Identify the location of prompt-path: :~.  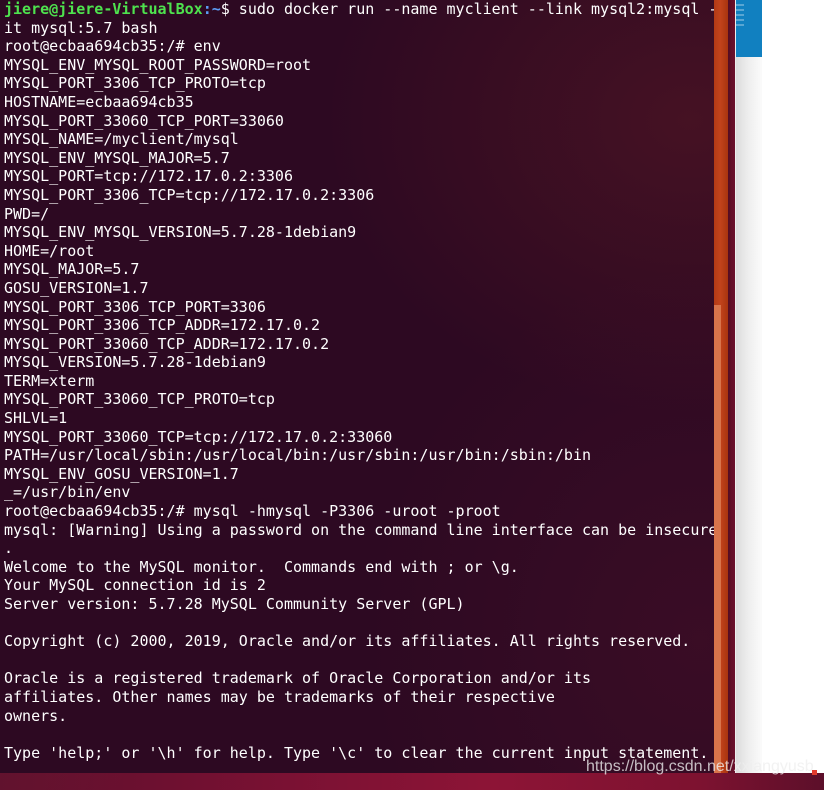
(211, 9).